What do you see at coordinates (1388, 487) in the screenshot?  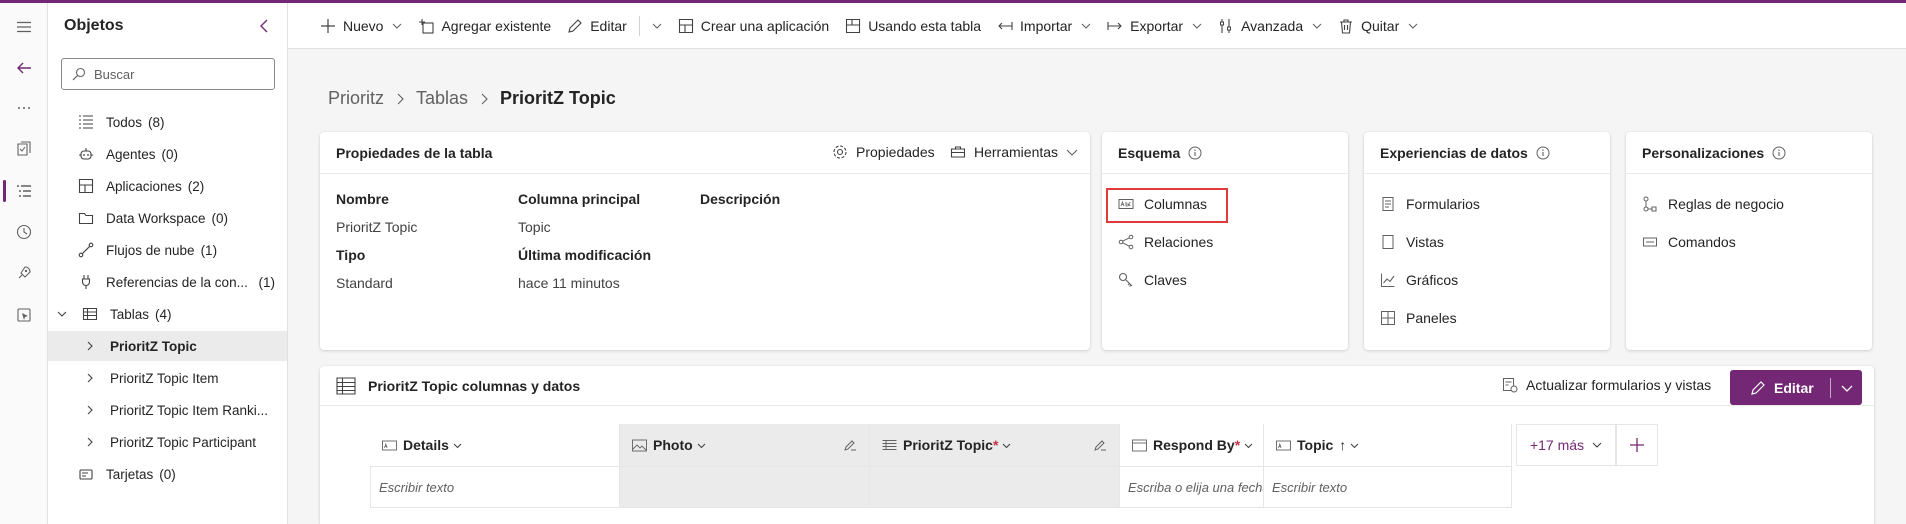 I see `cell-topic: Escribir texto` at bounding box center [1388, 487].